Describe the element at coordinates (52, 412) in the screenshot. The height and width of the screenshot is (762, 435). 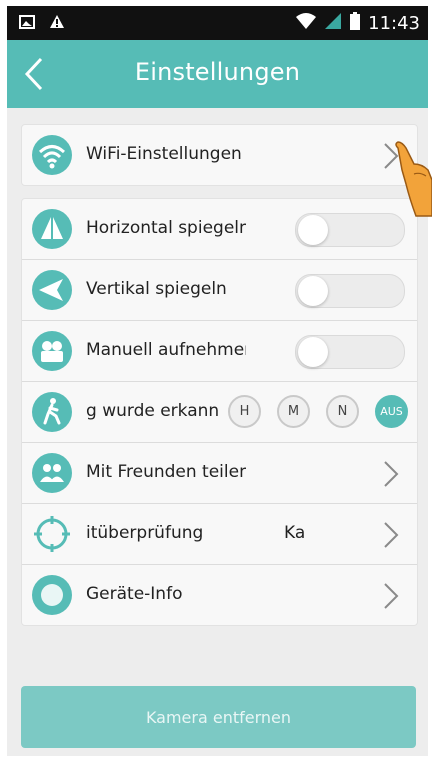
I see `walking-person-icon` at that location.